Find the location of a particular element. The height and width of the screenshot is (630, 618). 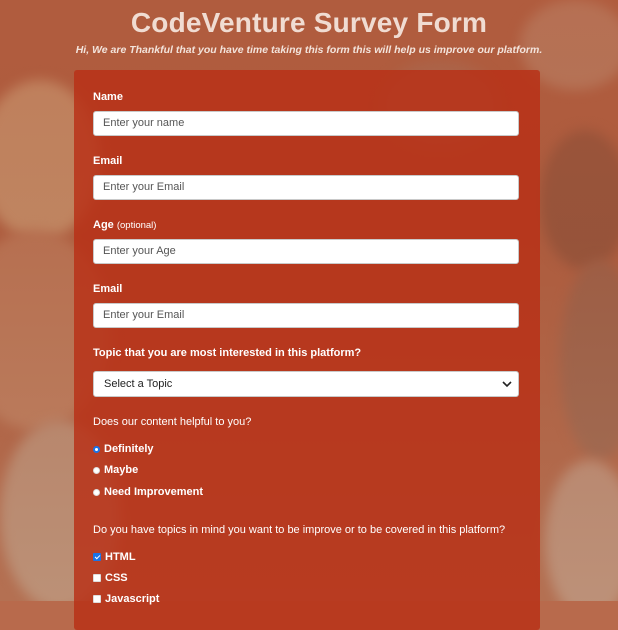

age-label-text: Age is located at coordinates (103, 225).